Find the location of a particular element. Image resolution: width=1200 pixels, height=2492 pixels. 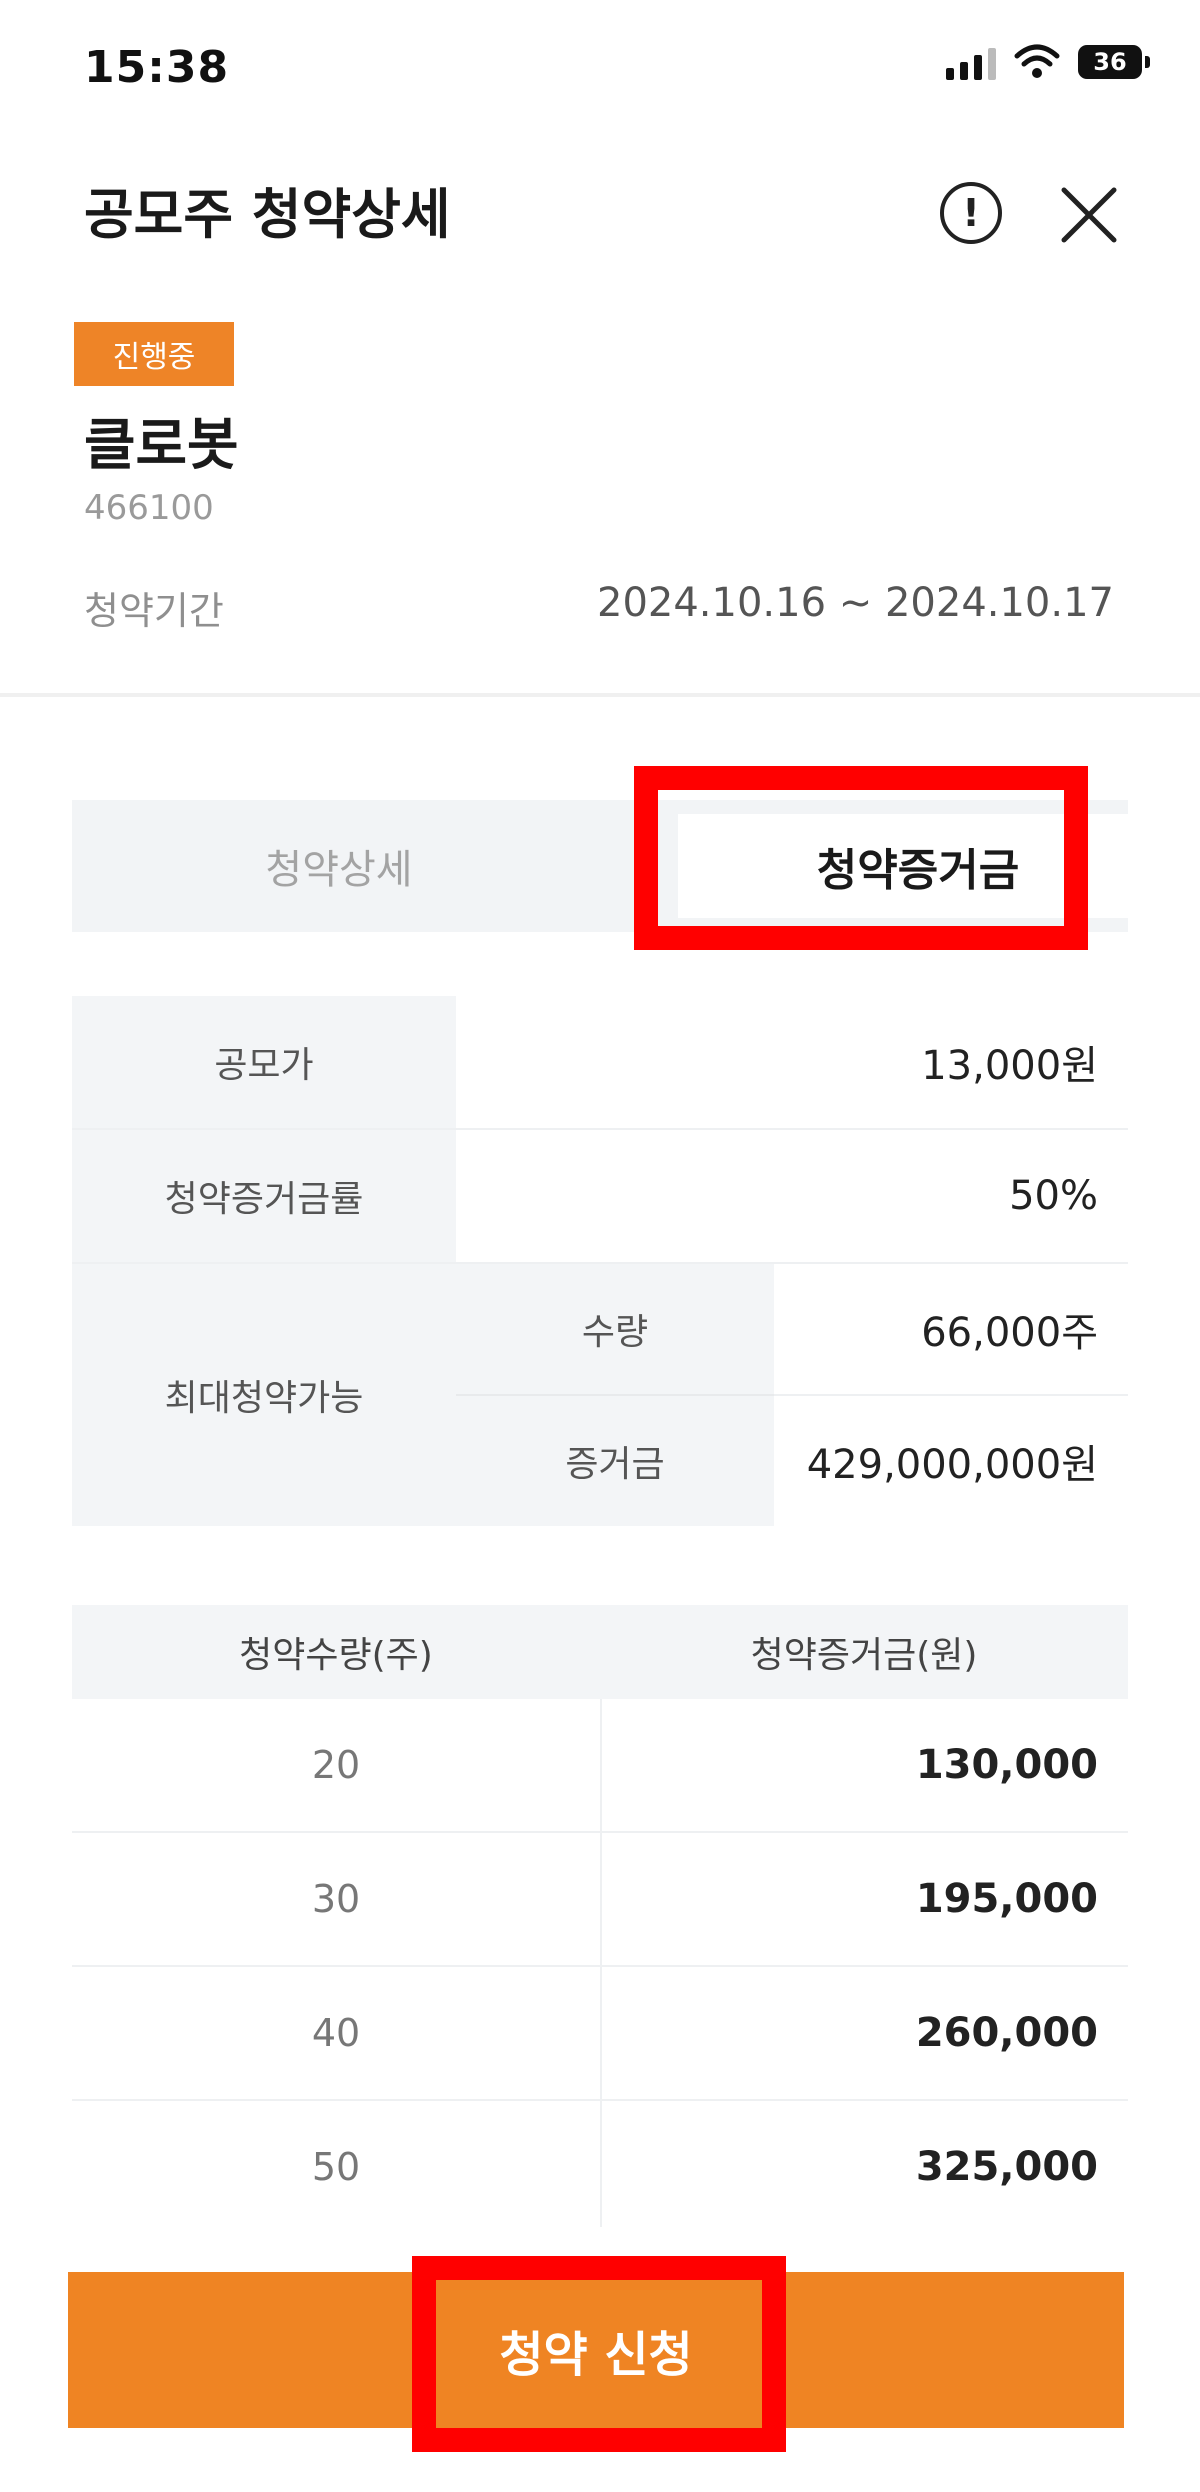

highlight-box-button is located at coordinates (599, 2354).